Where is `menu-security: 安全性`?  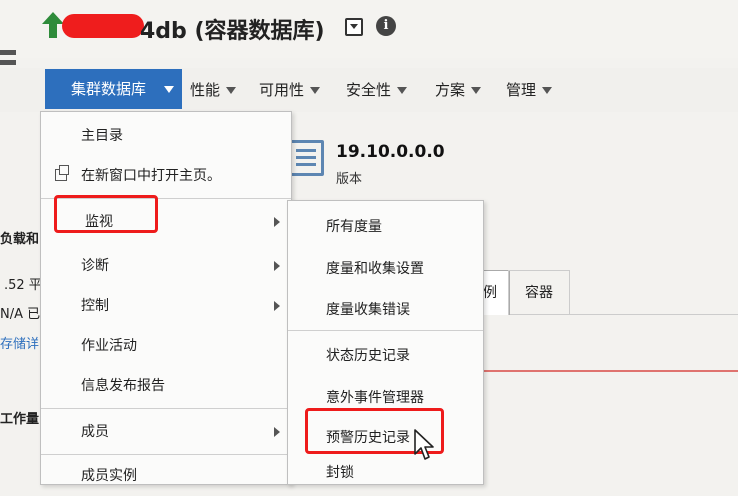
menu-security: 安全性 is located at coordinates (377, 89).